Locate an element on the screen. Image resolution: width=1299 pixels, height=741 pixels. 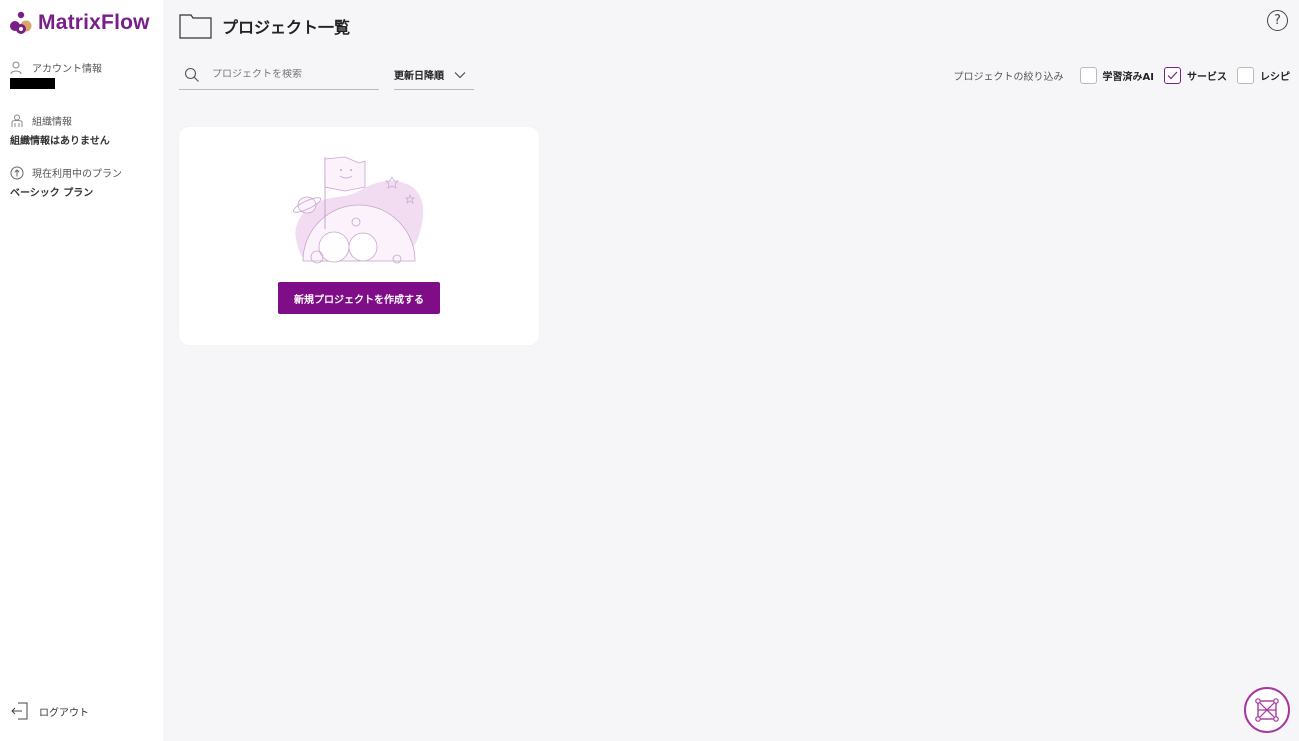
organization-label: 組織情報 is located at coordinates (52, 122).